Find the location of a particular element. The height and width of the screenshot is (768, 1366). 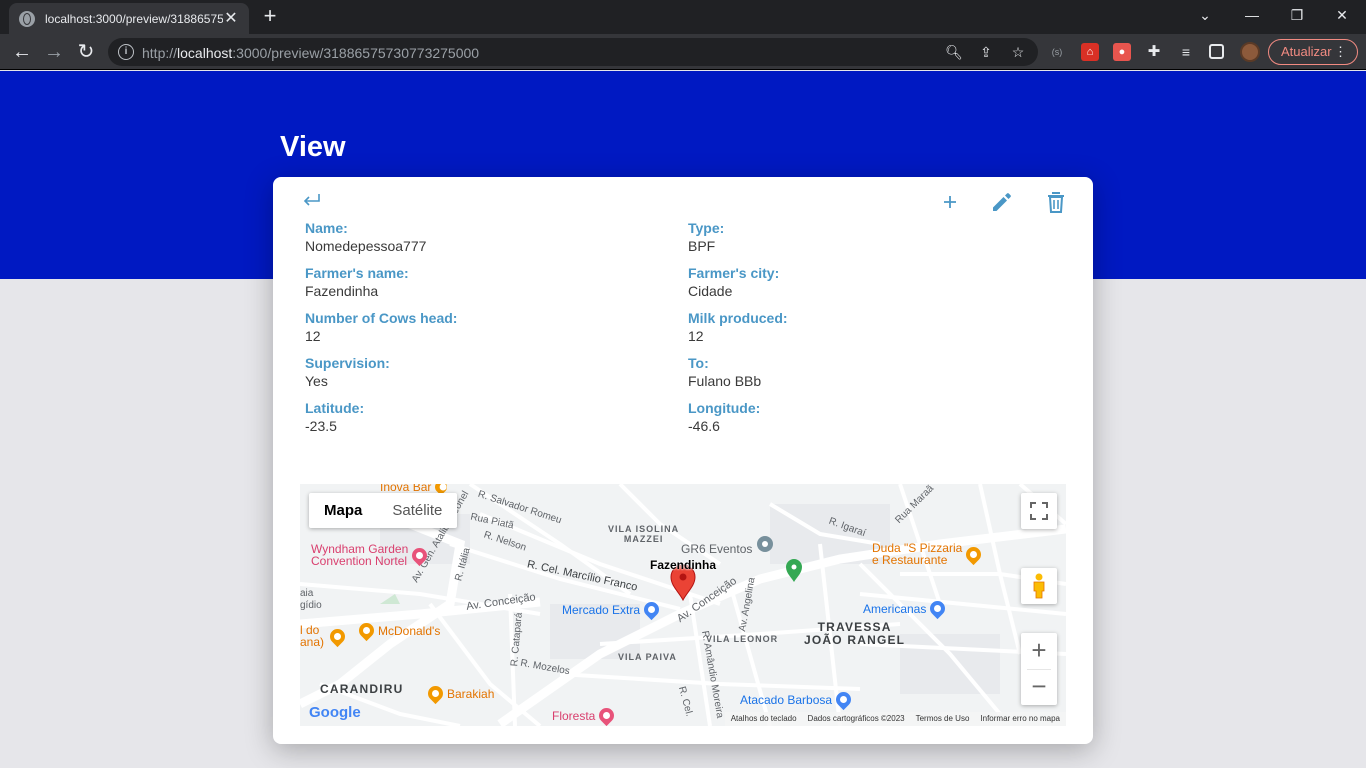

map-type-map-button: Mapa is located at coordinates (343, 510).